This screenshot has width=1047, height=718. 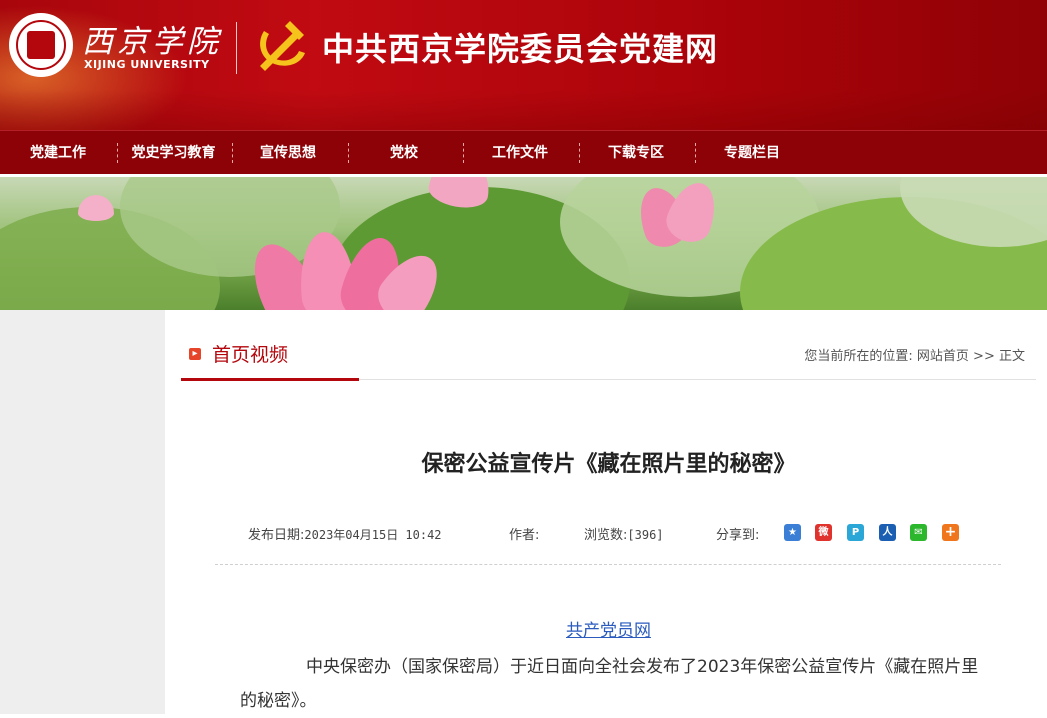 What do you see at coordinates (195, 354) in the screenshot?
I see `arrow-right-square-icon: ▸` at bounding box center [195, 354].